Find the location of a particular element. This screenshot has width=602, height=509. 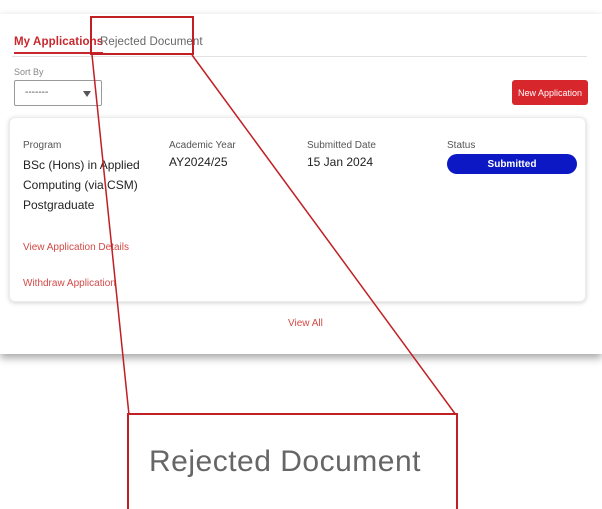

callout-line-left is located at coordinates (110, 235).